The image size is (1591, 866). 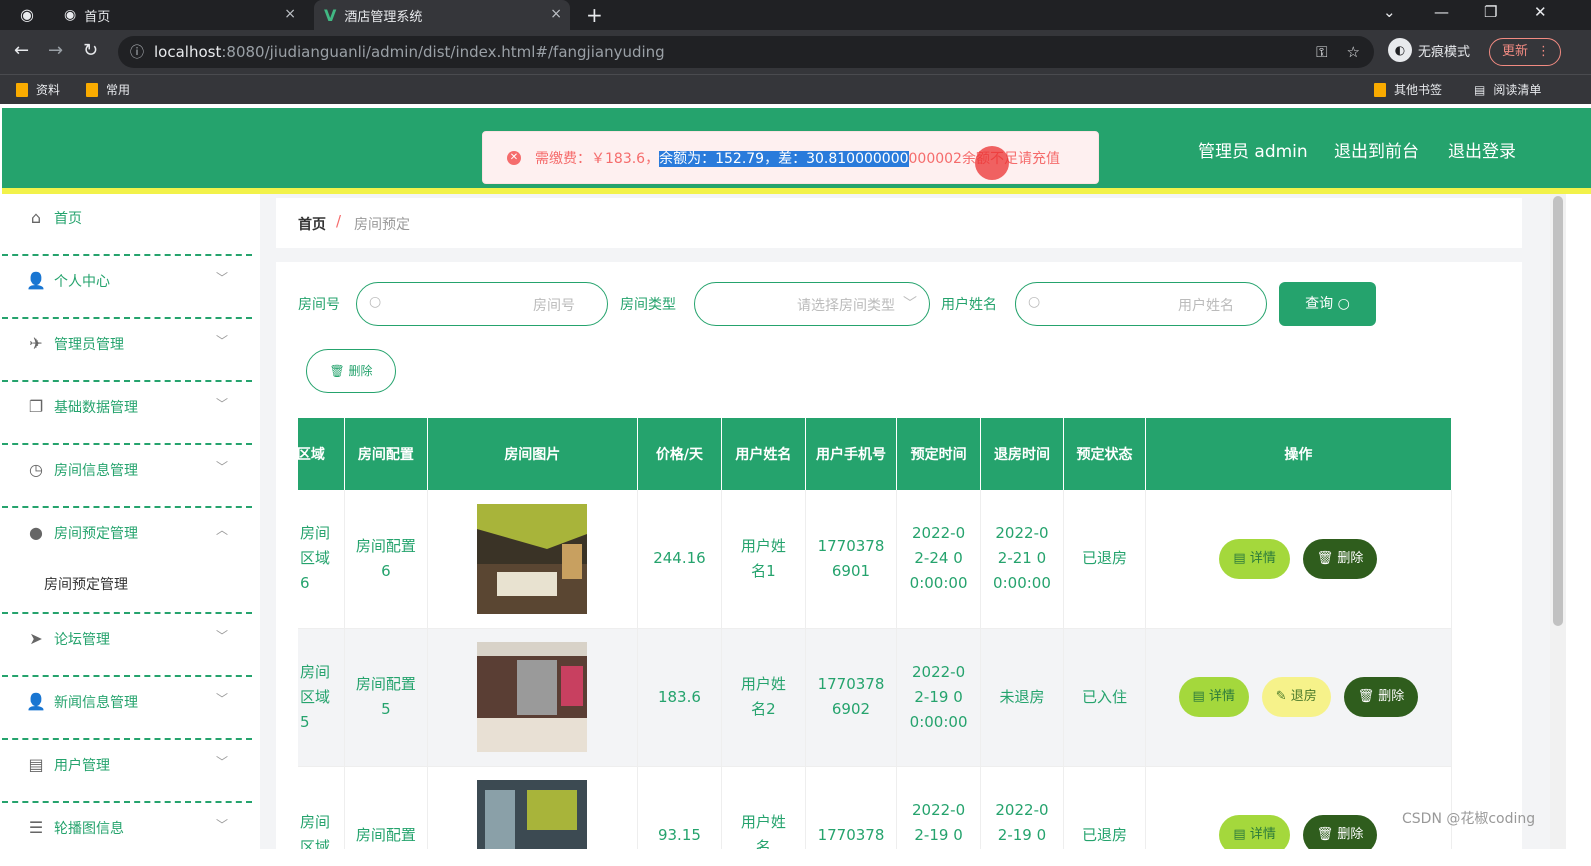 What do you see at coordinates (36, 406) in the screenshot?
I see `copy-icon: ❐` at bounding box center [36, 406].